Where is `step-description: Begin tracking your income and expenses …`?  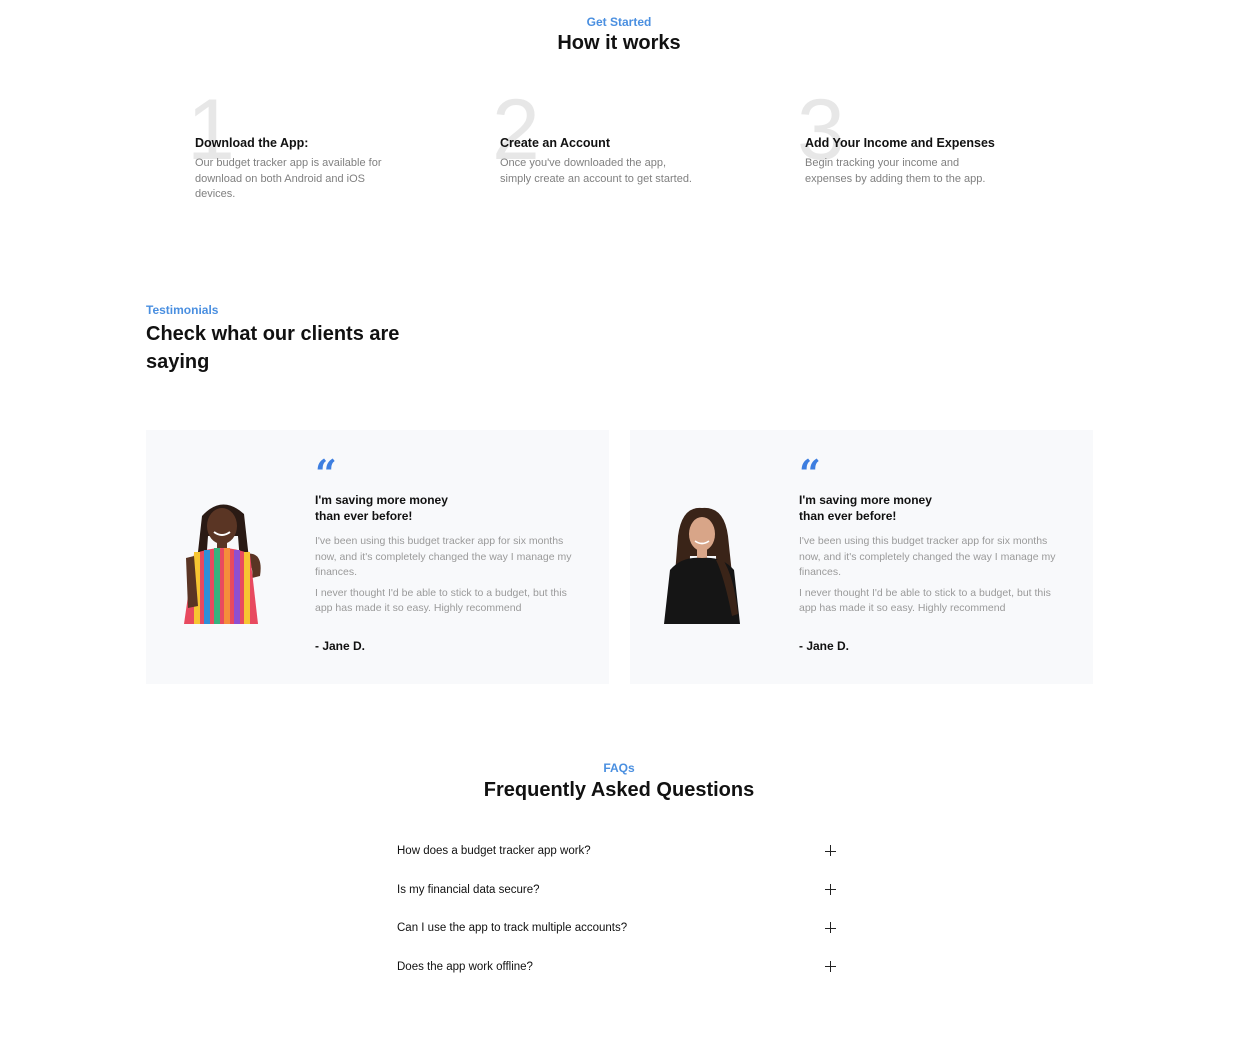 step-description: Begin tracking your income and expenses … is located at coordinates (895, 171).